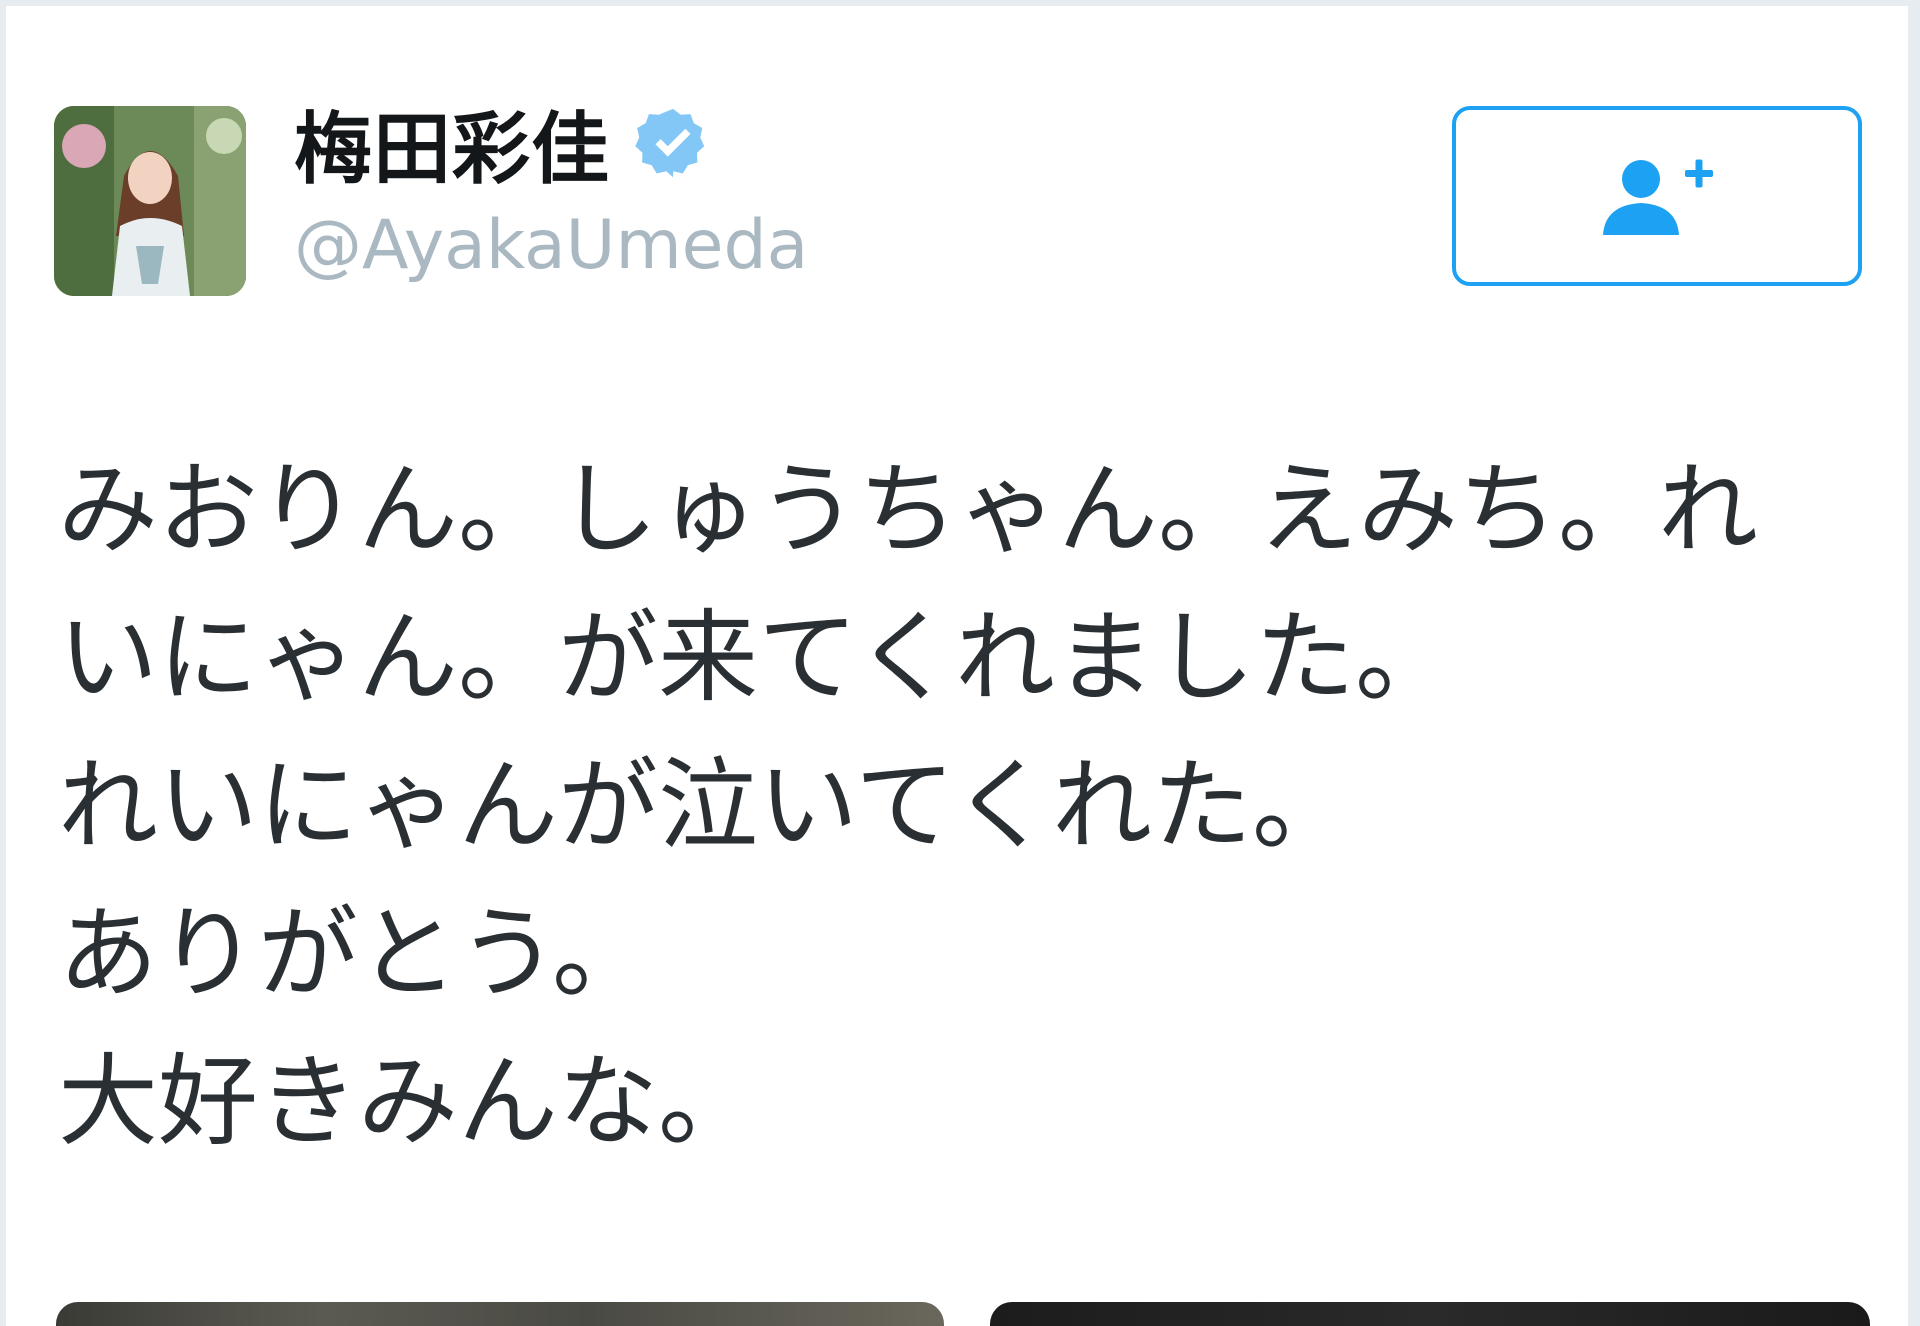  Describe the element at coordinates (673, 143) in the screenshot. I see `verified-badge-icon` at that location.